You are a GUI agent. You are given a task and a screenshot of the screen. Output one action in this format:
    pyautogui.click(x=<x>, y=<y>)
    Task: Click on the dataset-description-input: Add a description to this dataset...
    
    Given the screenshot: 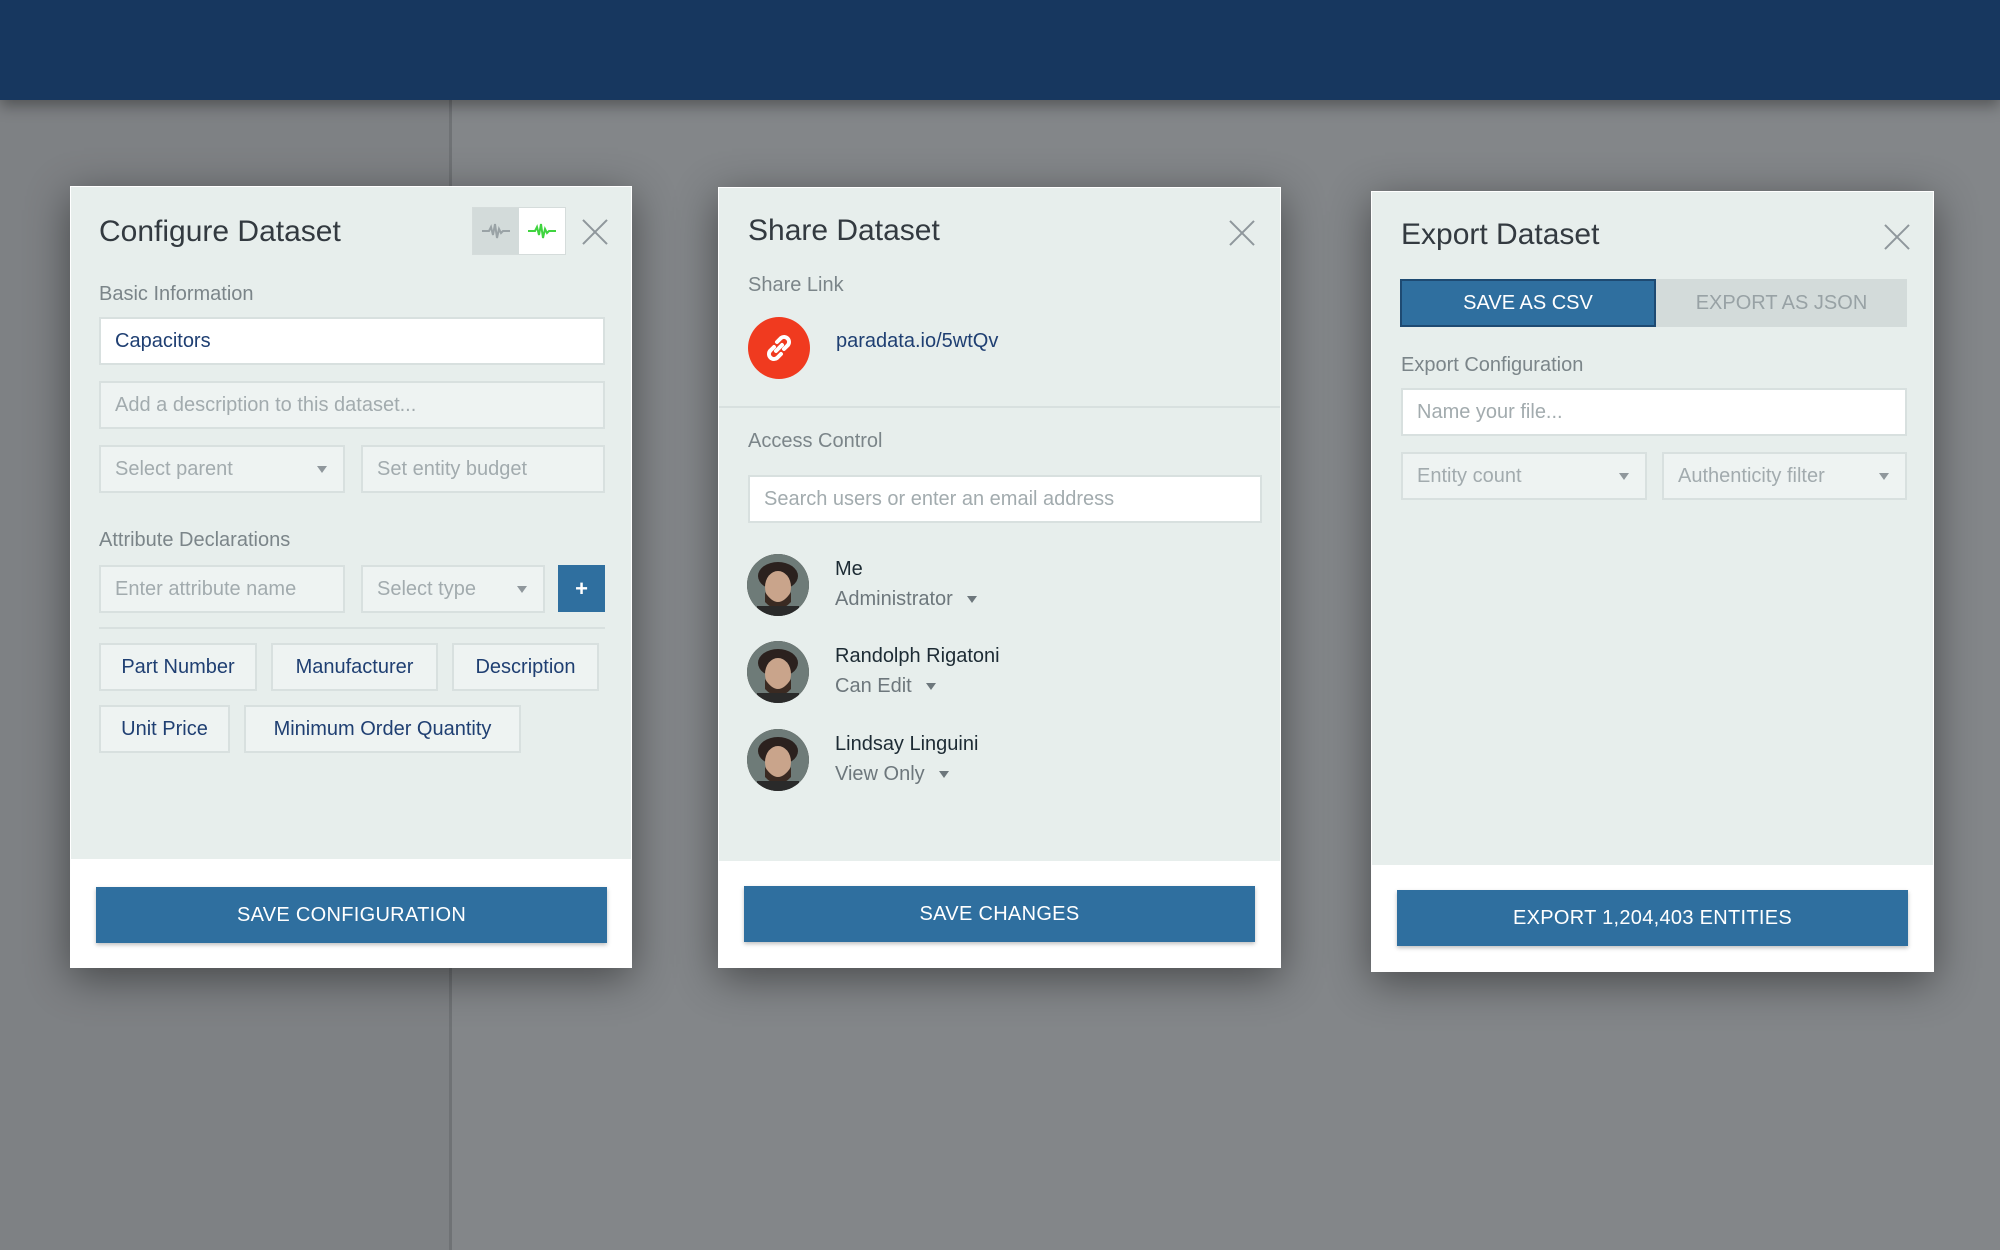 What is the action you would take?
    pyautogui.click(x=352, y=405)
    